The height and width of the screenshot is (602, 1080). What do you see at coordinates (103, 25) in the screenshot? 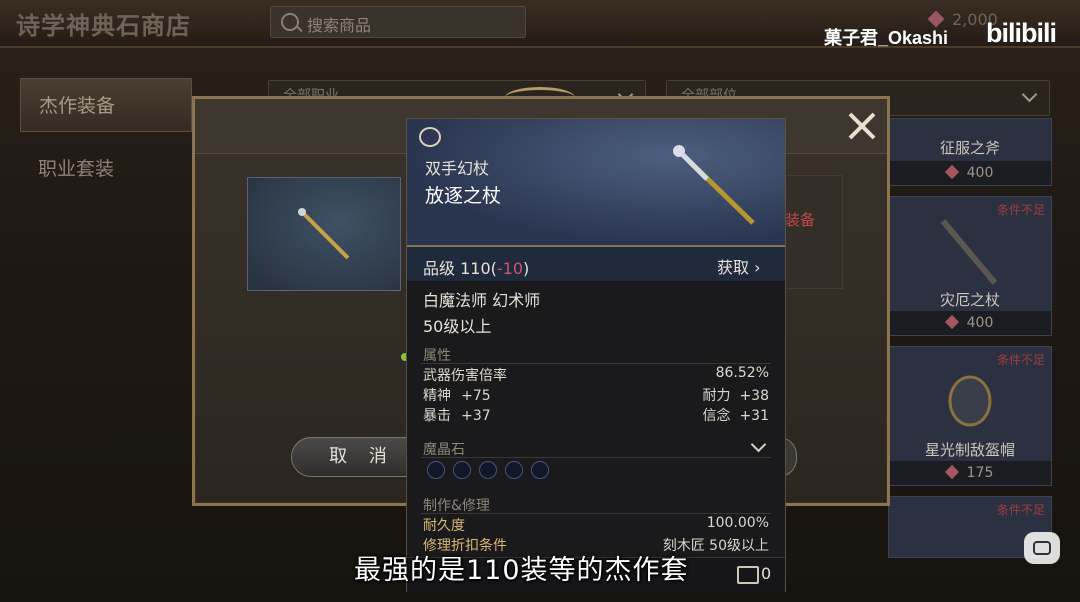
I see `page-title: 诗学神典石商店` at bounding box center [103, 25].